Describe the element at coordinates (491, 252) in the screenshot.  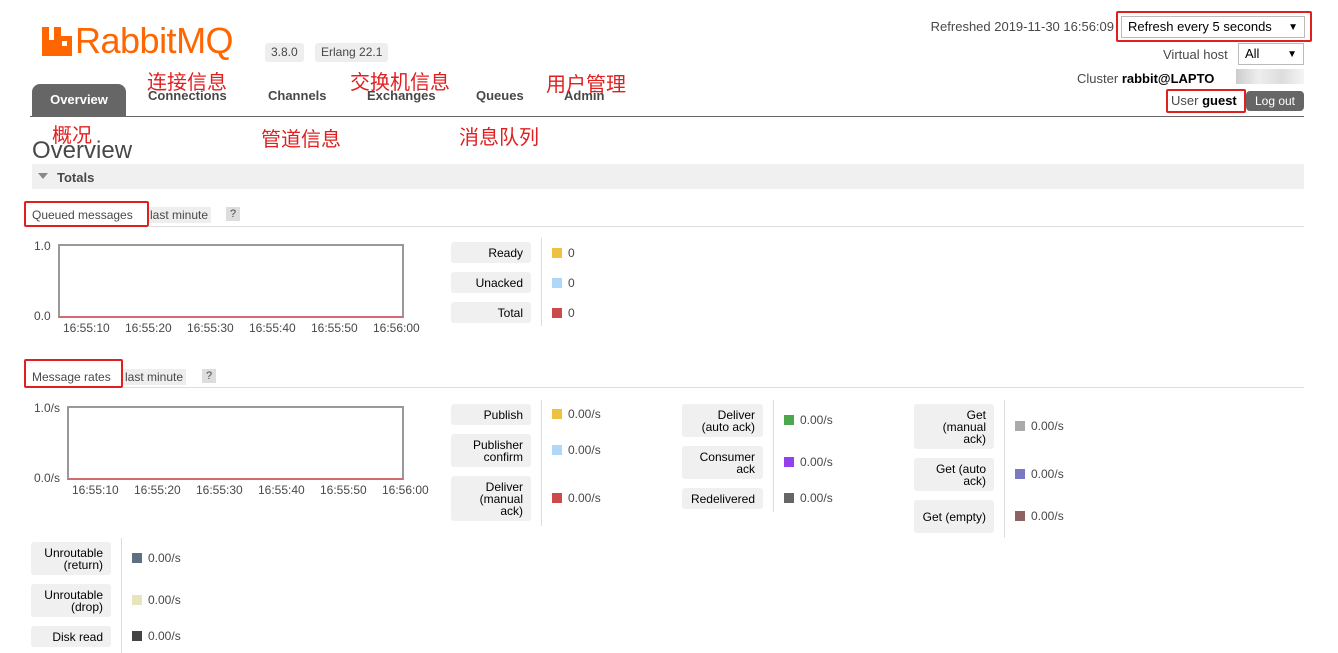
I see `metric-label-ready: Ready` at that location.